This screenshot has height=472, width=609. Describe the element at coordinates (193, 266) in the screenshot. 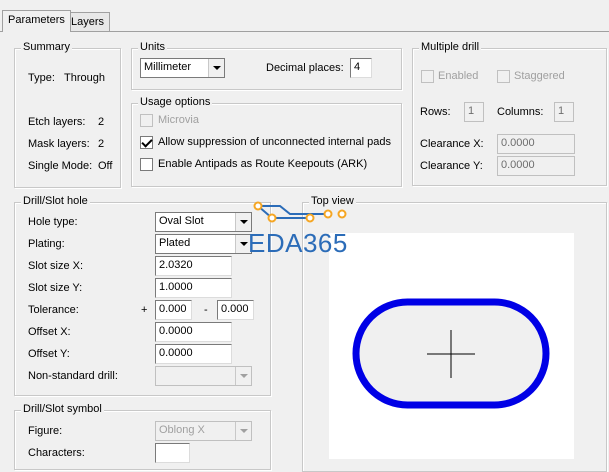

I see `slot-size-x-input: 2.0320` at that location.